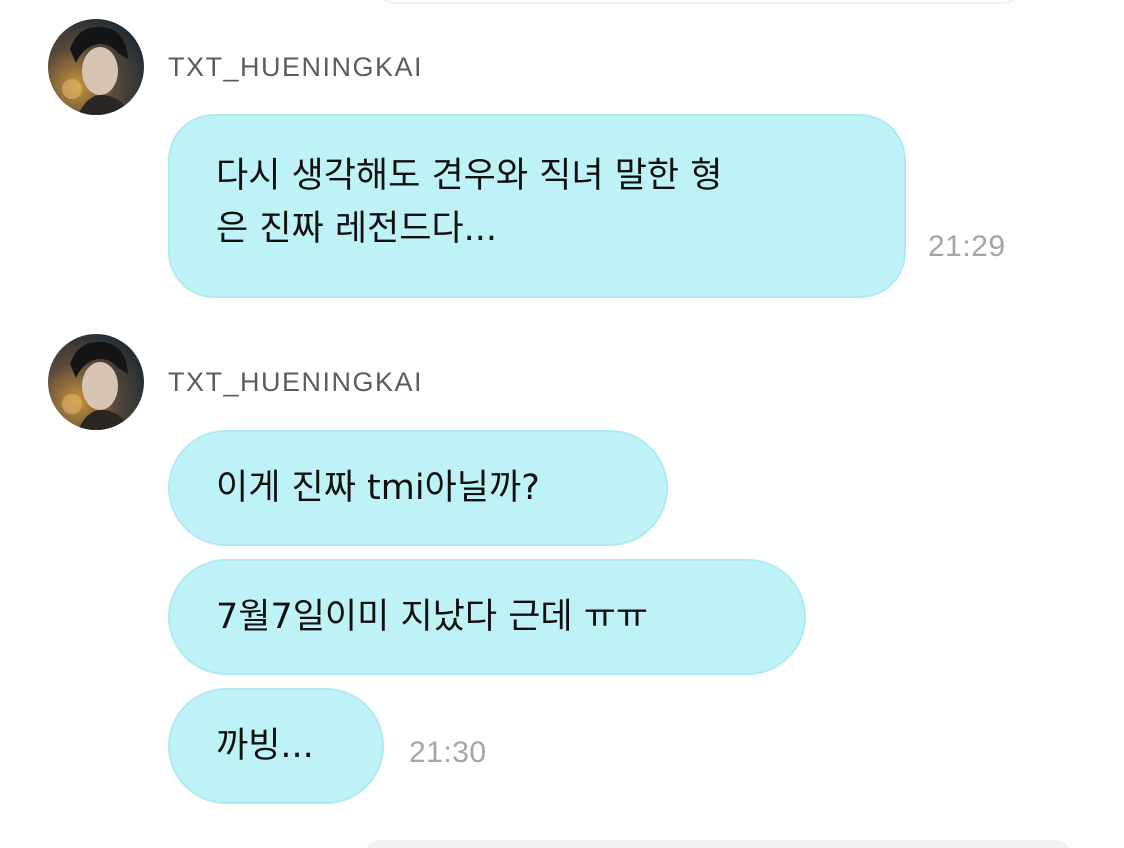  What do you see at coordinates (378, 488) in the screenshot?
I see `message-text: 이게 진짜 tmi아닐까?` at bounding box center [378, 488].